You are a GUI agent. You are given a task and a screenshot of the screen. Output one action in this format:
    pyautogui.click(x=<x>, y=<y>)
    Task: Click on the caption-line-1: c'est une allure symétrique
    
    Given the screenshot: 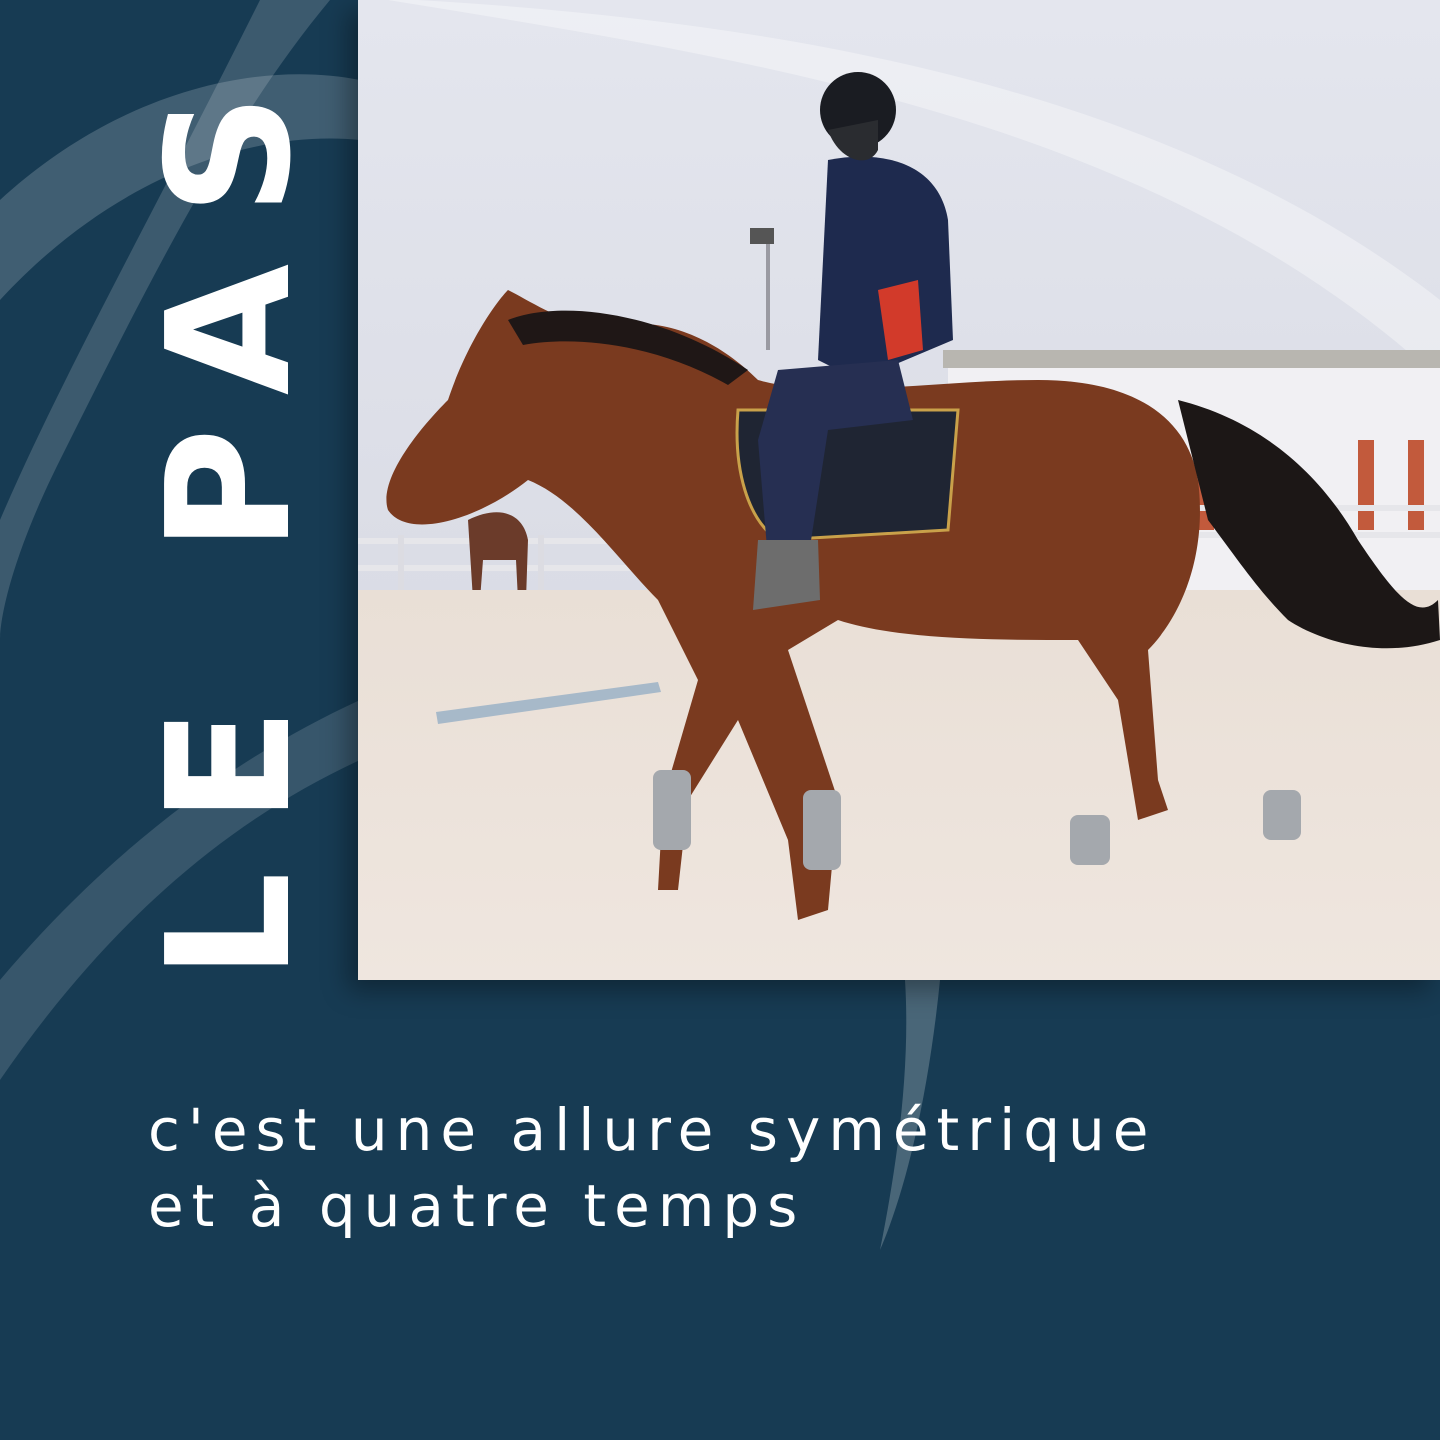 What is the action you would take?
    pyautogui.click(x=652, y=1130)
    